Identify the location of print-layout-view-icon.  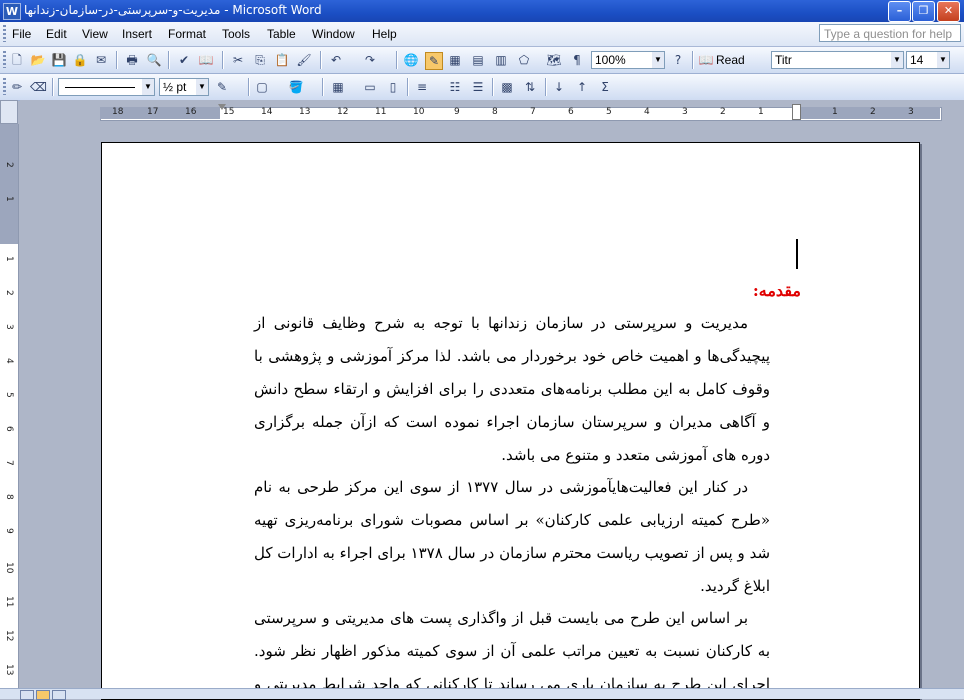
(59, 695).